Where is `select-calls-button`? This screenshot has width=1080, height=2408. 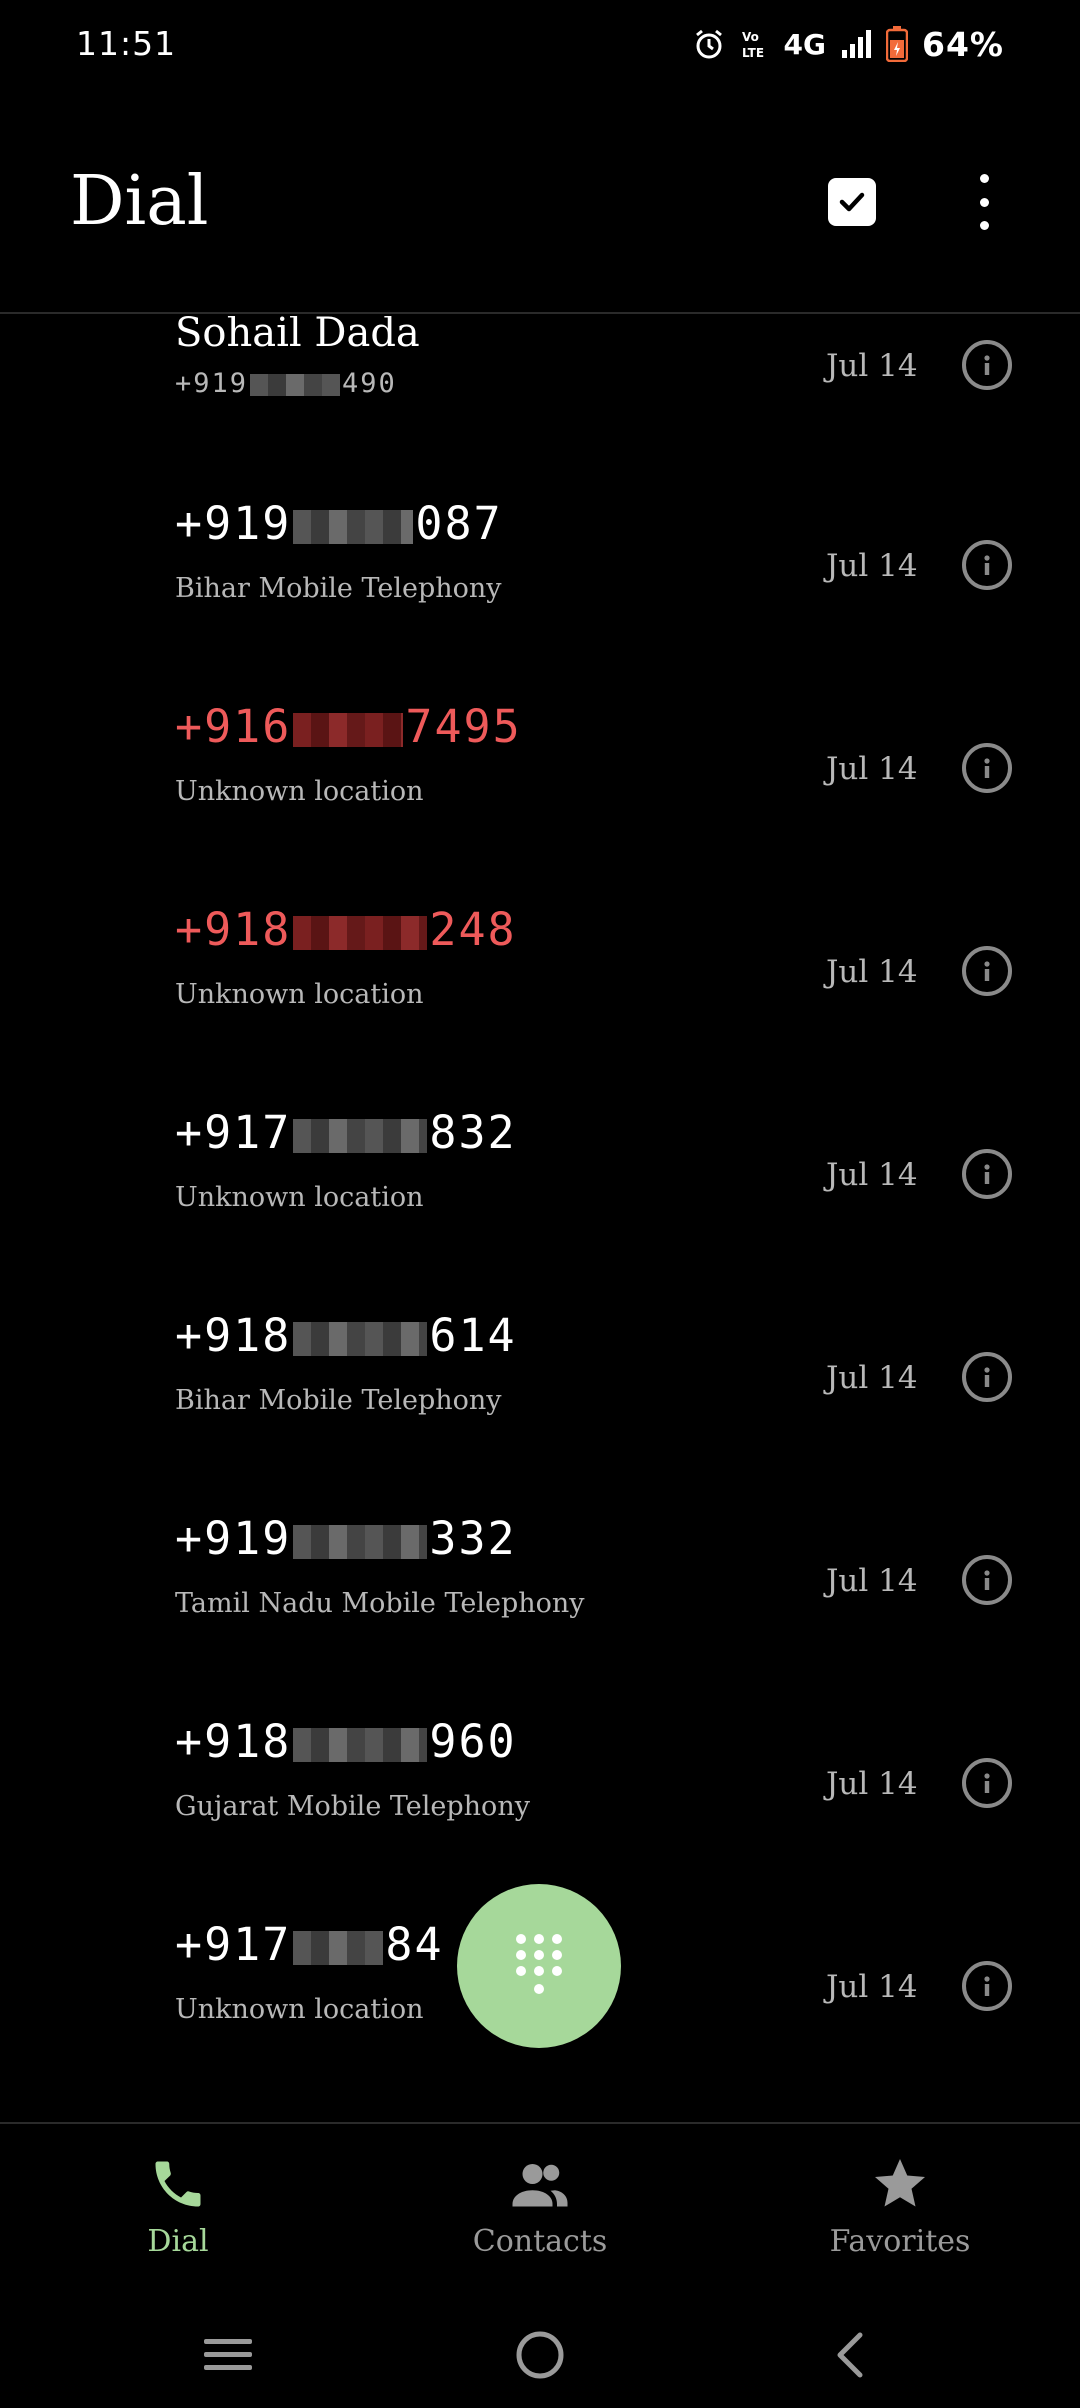 select-calls-button is located at coordinates (852, 202).